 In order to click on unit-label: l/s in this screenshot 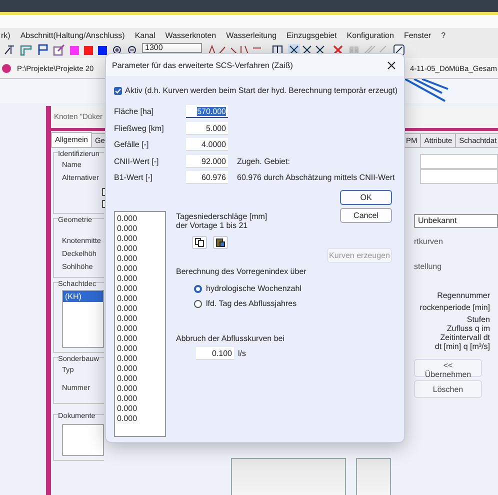, I will do `click(242, 353)`.